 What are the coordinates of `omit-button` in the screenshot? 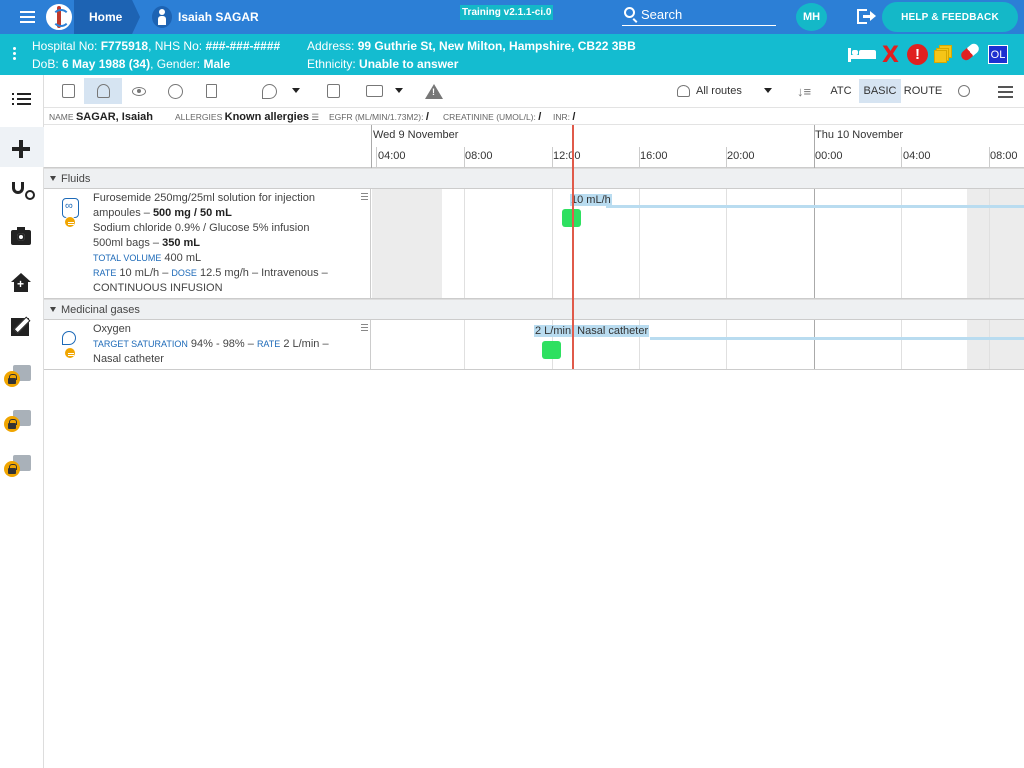 It's located at (175, 91).